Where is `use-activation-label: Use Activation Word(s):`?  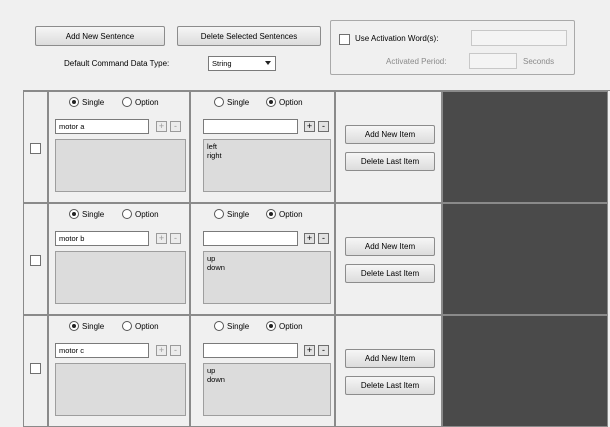 use-activation-label: Use Activation Word(s): is located at coordinates (397, 38).